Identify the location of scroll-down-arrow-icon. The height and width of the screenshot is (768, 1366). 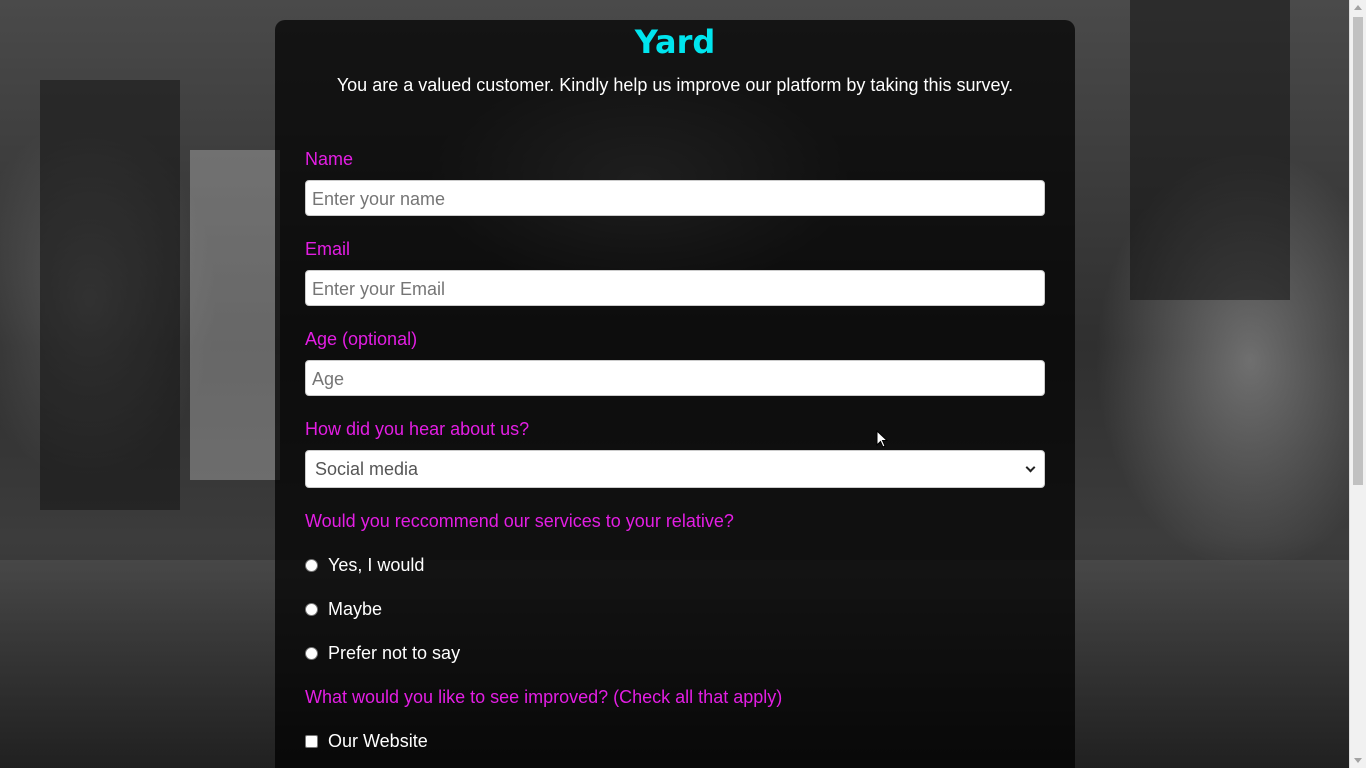
(1358, 760).